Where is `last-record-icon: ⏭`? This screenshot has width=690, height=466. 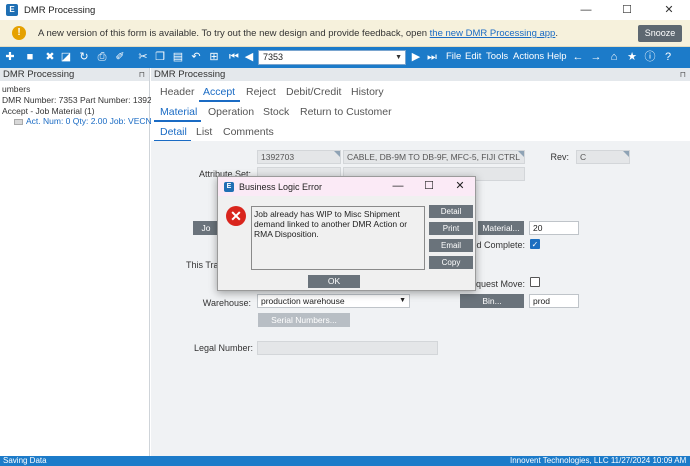
last-record-icon: ⏭ is located at coordinates (432, 57).